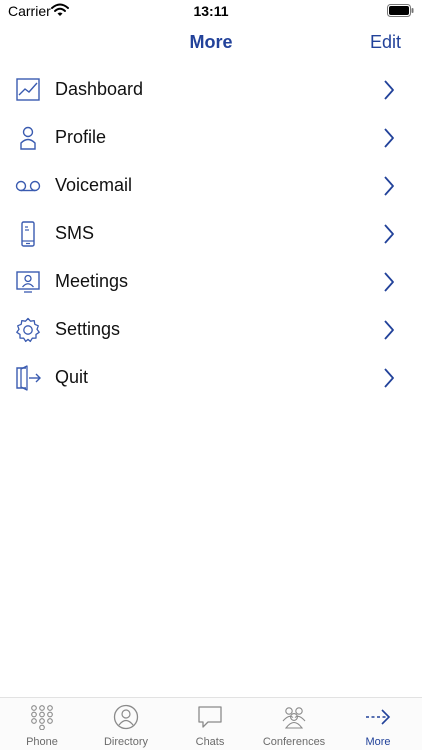 This screenshot has width=422, height=750. I want to click on status-bar: Carrier 13:11, so click(211, 13).